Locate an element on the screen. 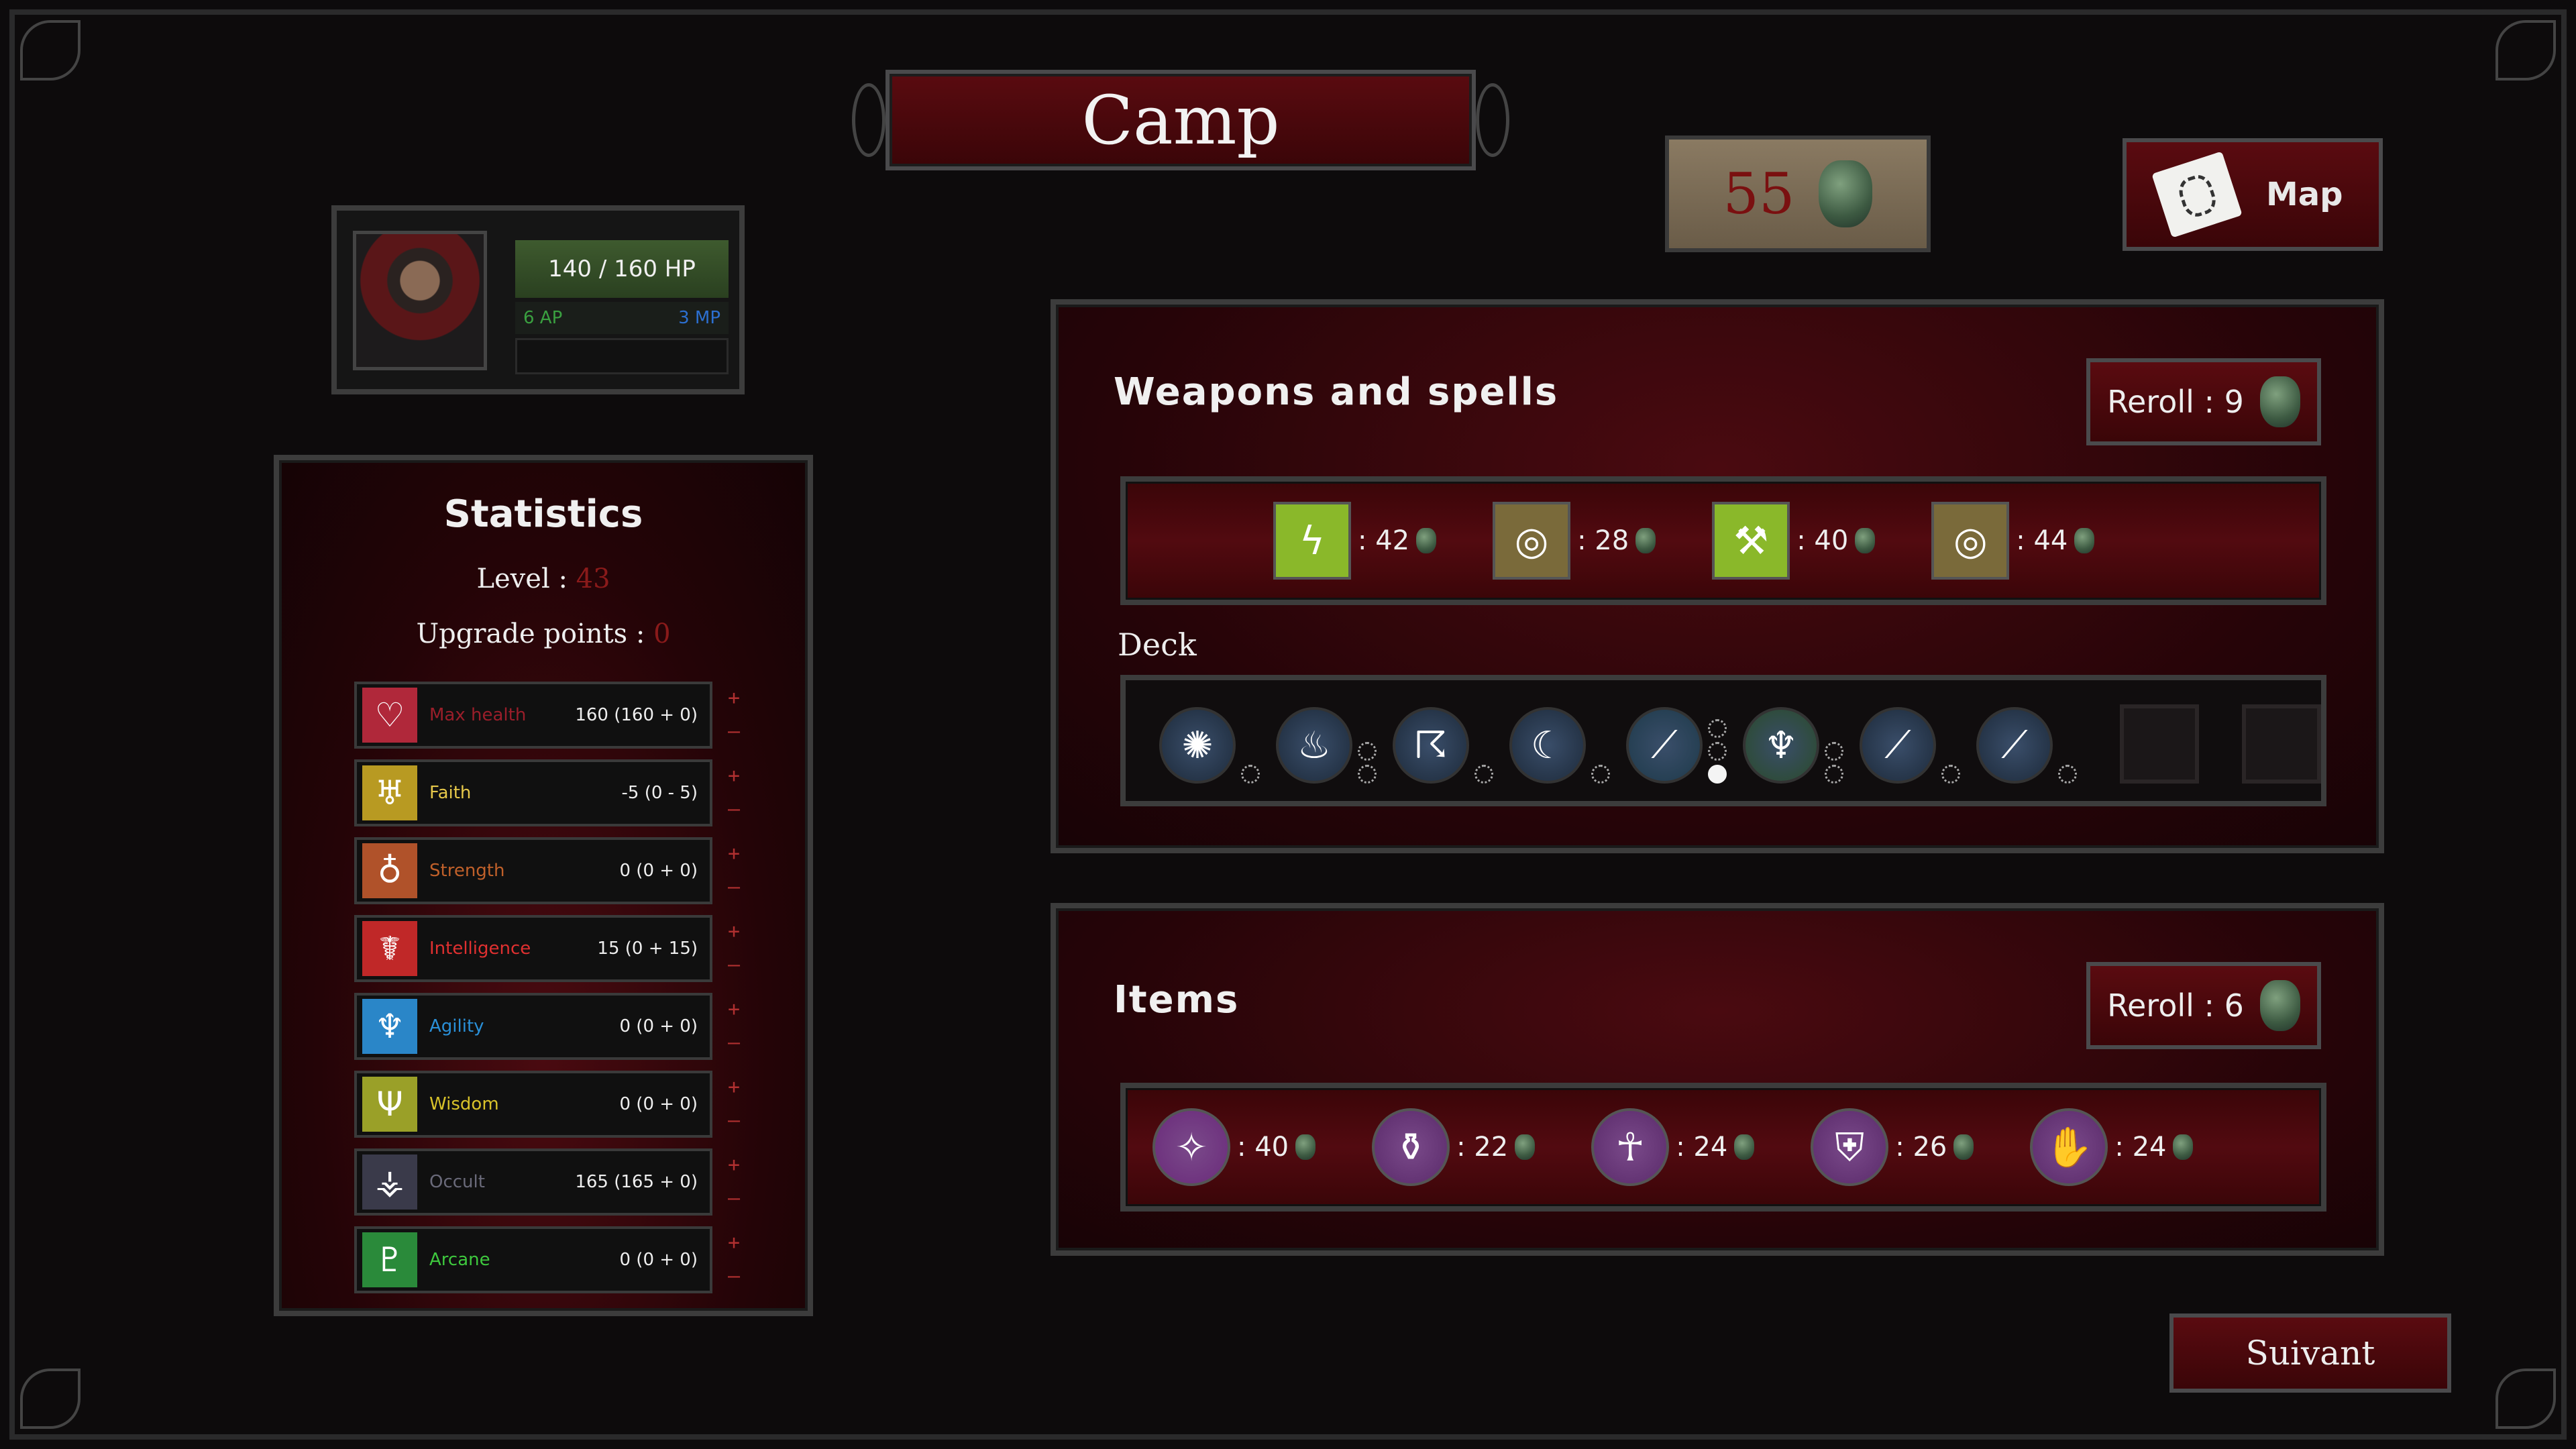  next-button: Suivant is located at coordinates (2310, 1353).